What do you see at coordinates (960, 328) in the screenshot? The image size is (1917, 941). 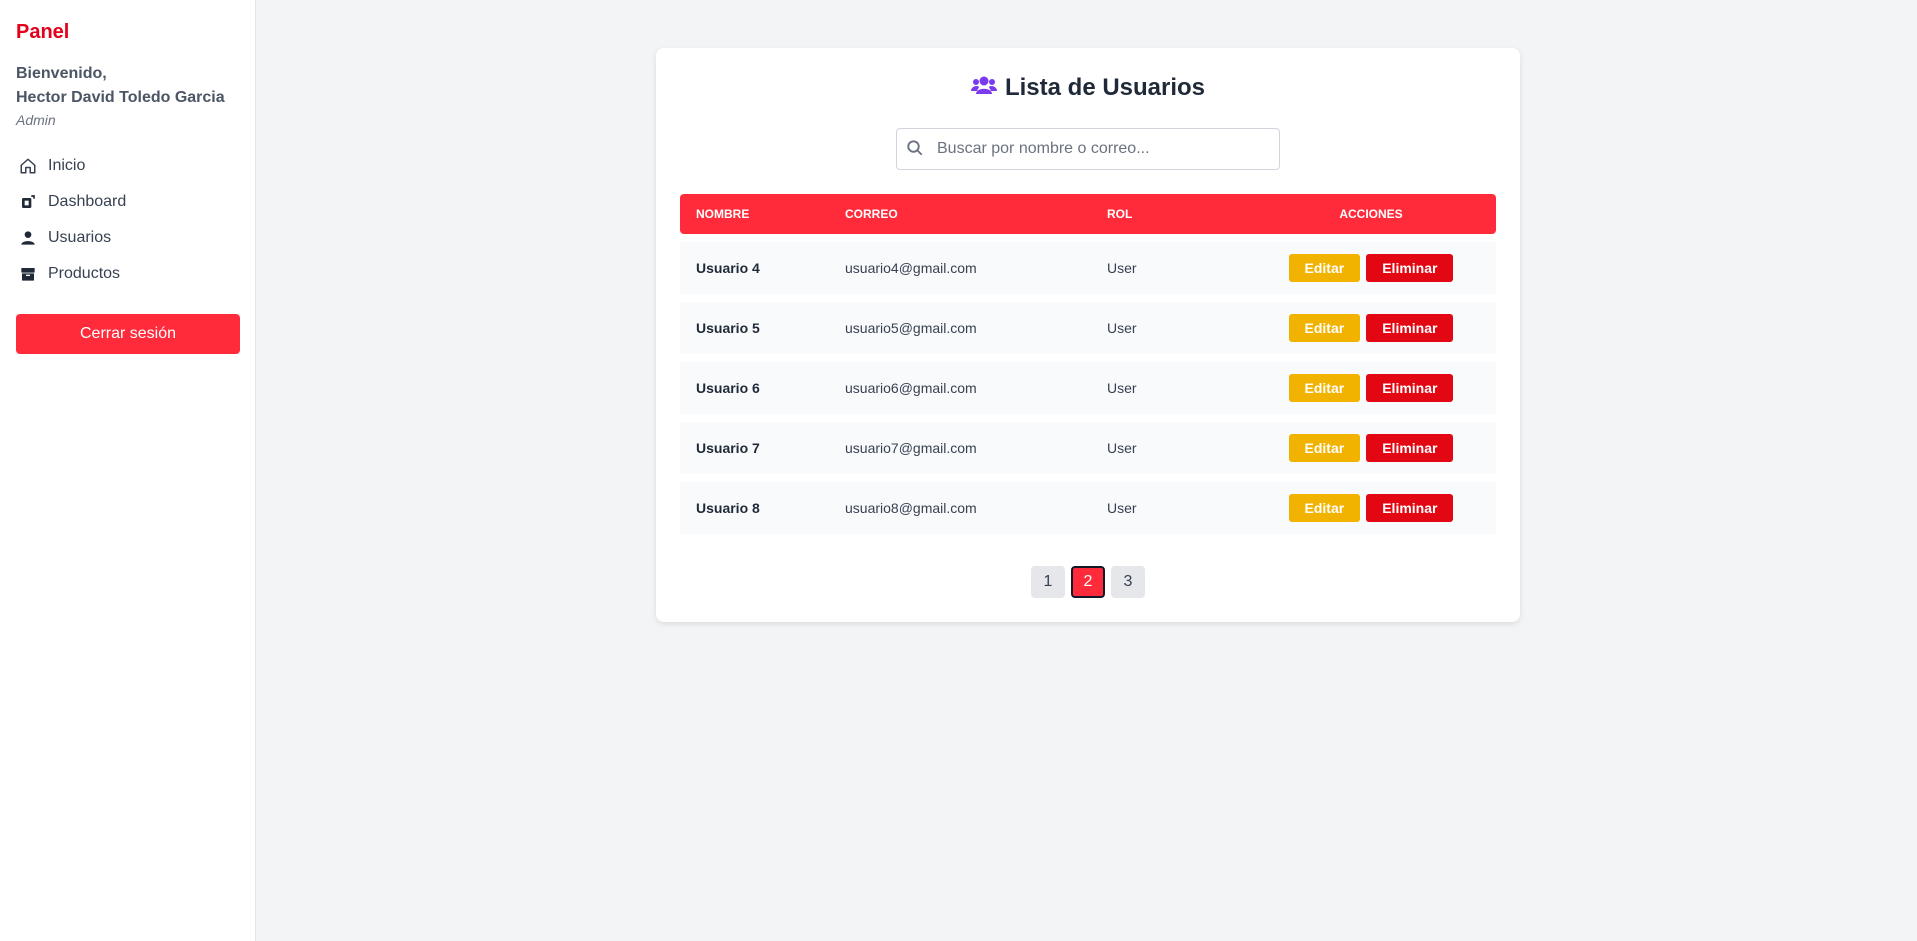 I see `cell-email: usuario5@gmail.com` at bounding box center [960, 328].